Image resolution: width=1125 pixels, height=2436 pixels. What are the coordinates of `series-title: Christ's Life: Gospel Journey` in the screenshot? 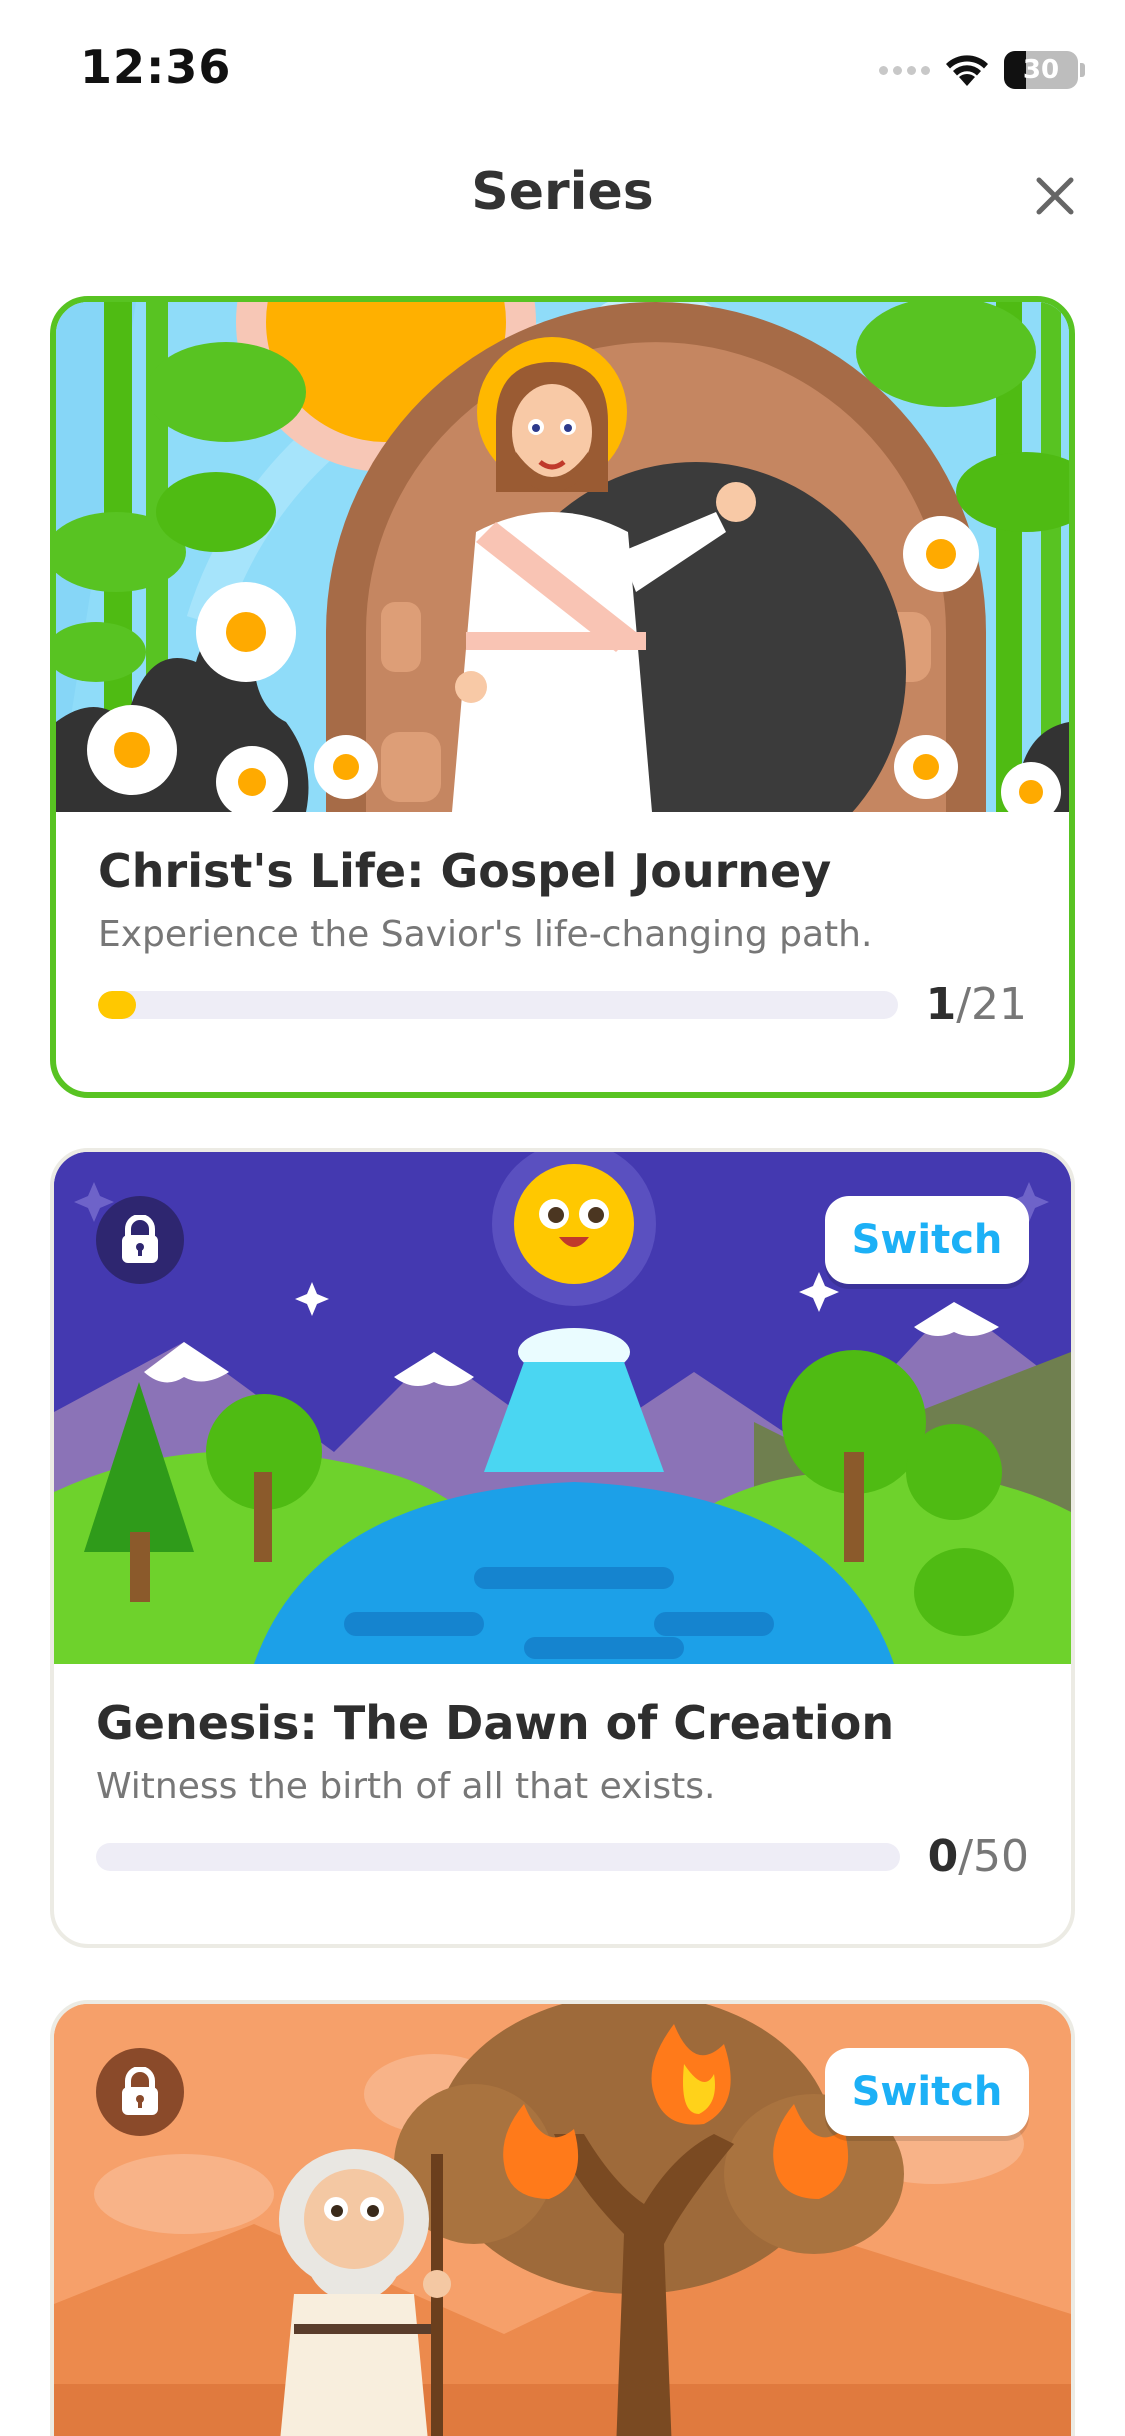 It's located at (465, 871).